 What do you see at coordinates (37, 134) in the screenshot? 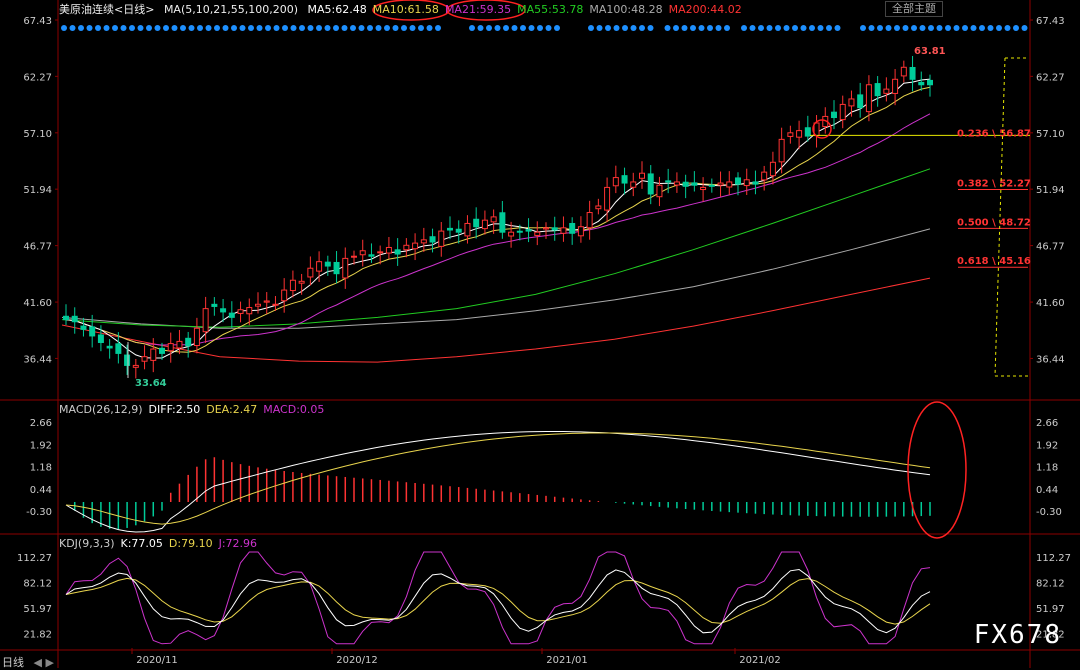
I see `y-tick-left: 57.10` at bounding box center [37, 134].